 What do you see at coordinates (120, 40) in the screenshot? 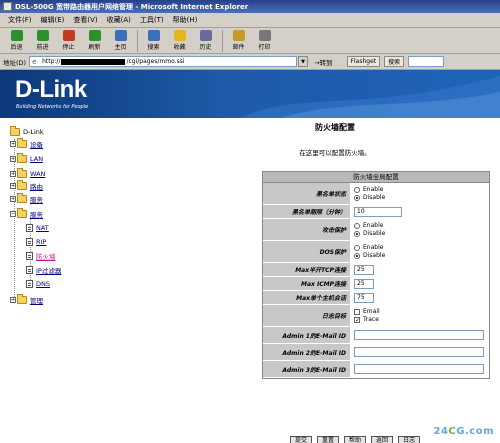
I see `toolbar-button: 主页` at bounding box center [120, 40].